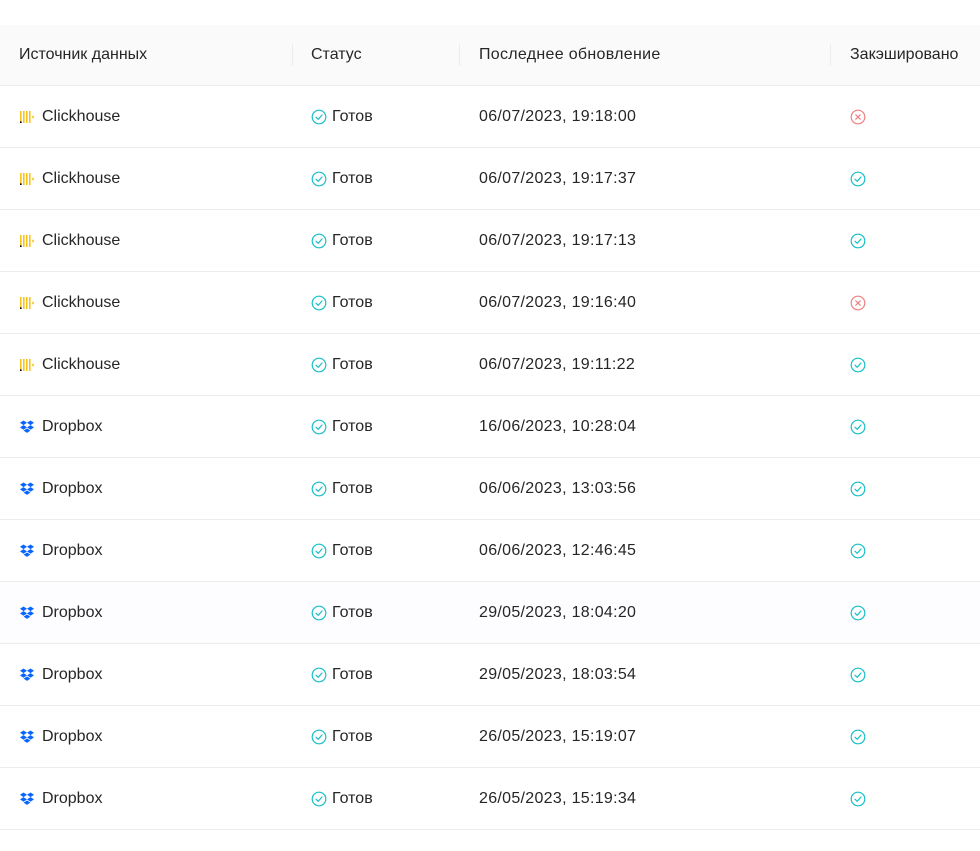 Image resolution: width=980 pixels, height=851 pixels. Describe the element at coordinates (645, 488) in the screenshot. I see `updated-cell: 06/06/2023, 13:03:56` at that location.